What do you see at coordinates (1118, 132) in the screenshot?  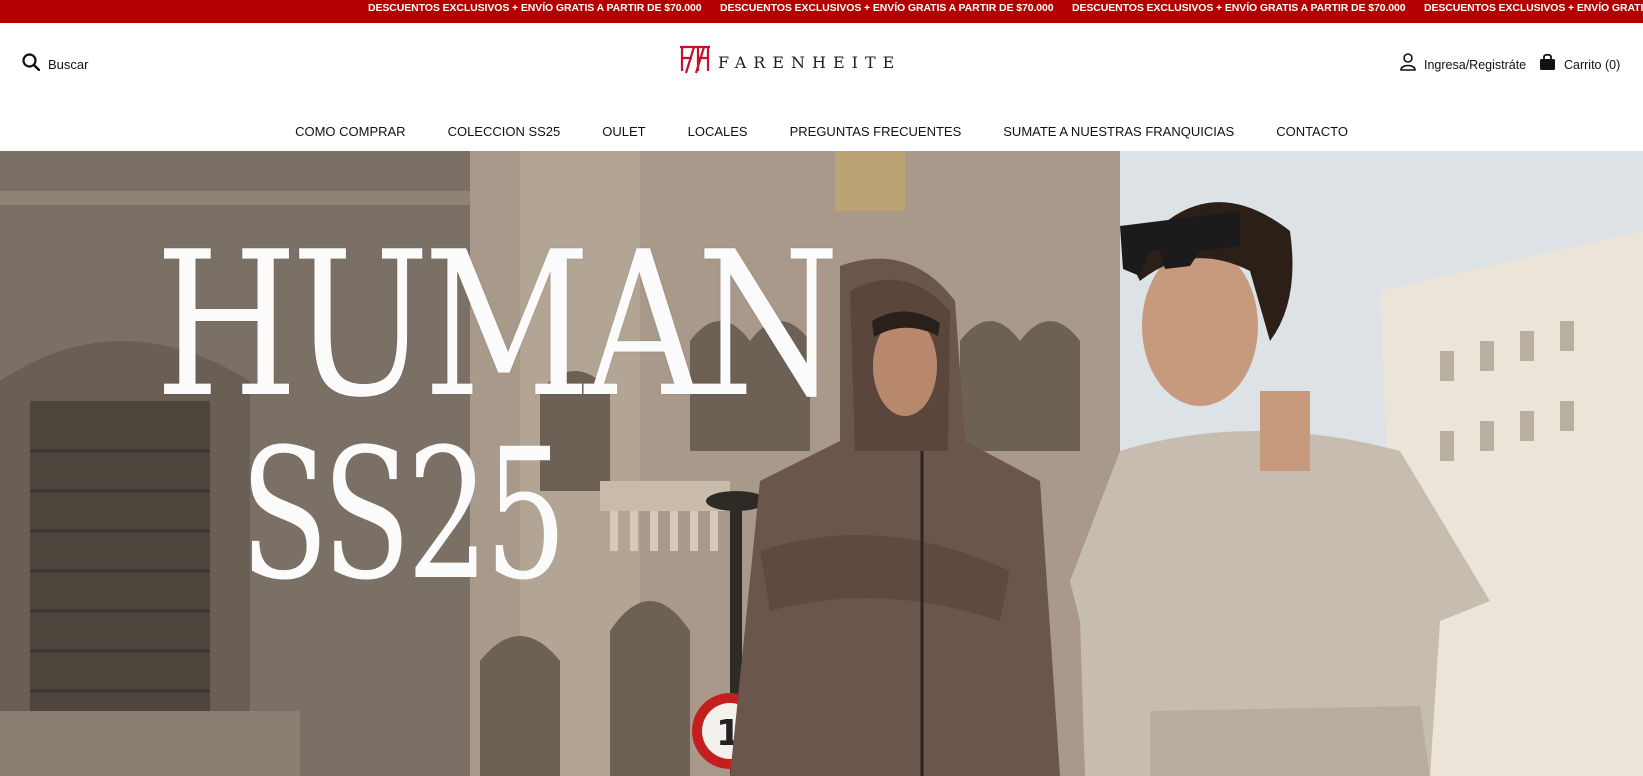 I see `nav-item-franquicias: SUMATE A NUESTRAS FRANQUICIAS` at bounding box center [1118, 132].